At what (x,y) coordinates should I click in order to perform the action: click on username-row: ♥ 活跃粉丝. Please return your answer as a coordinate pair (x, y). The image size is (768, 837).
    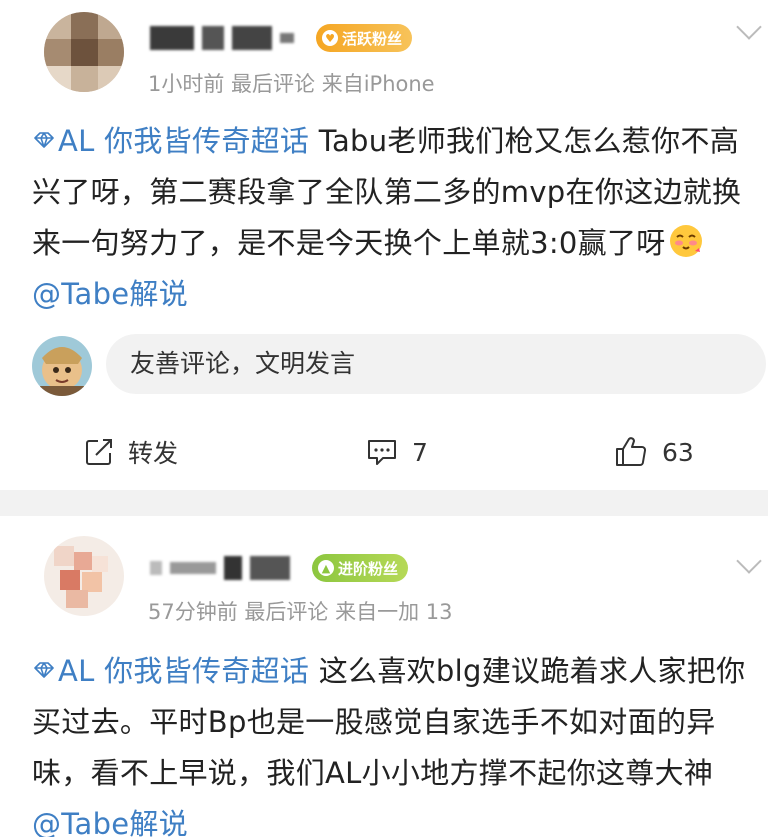
    Looking at the image, I should click on (281, 38).